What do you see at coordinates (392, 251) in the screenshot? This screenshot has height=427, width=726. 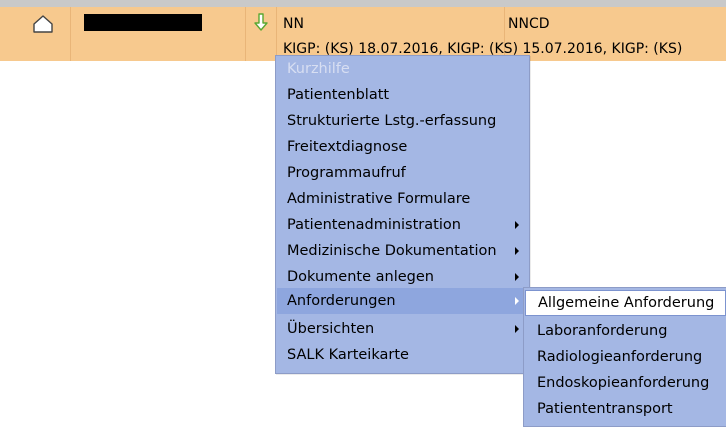 I see `menu-item-label: Medizinische Dokumentation` at bounding box center [392, 251].